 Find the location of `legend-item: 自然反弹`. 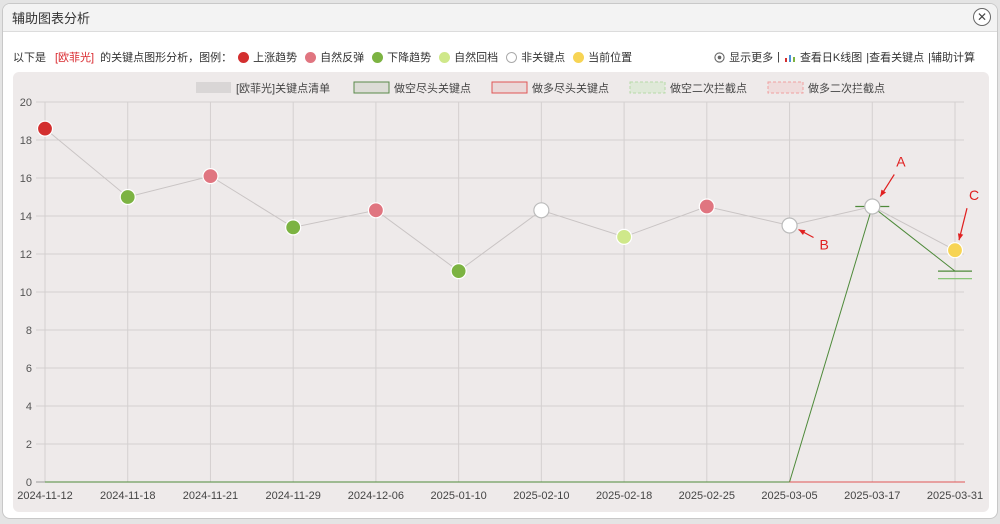

legend-item: 自然反弹 is located at coordinates (334, 57).